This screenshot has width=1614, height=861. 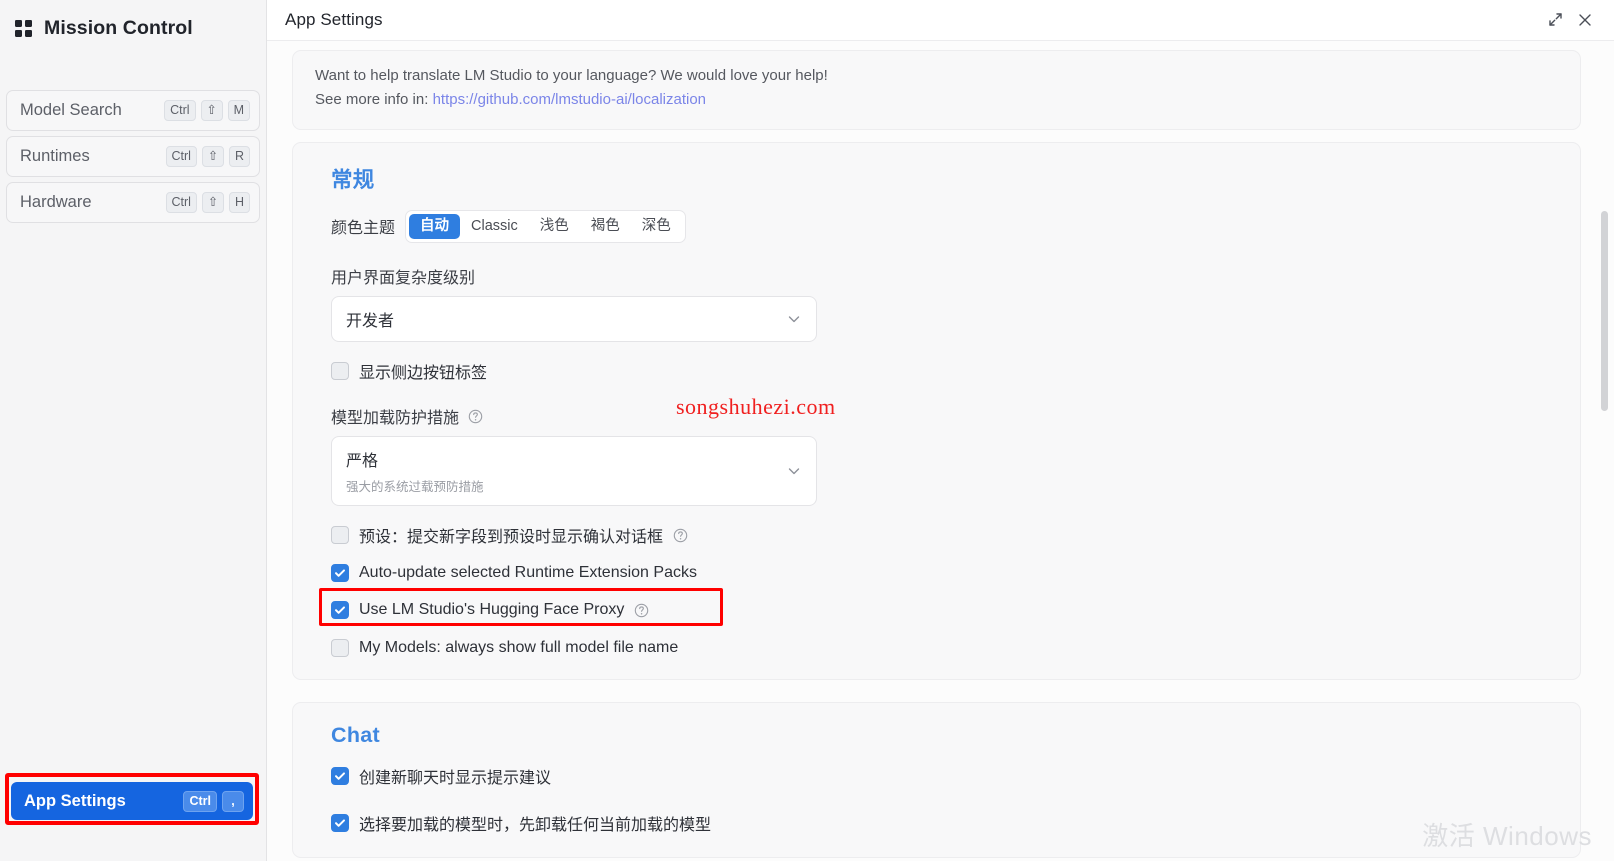 I want to click on complexity-select: 开发者, so click(x=574, y=319).